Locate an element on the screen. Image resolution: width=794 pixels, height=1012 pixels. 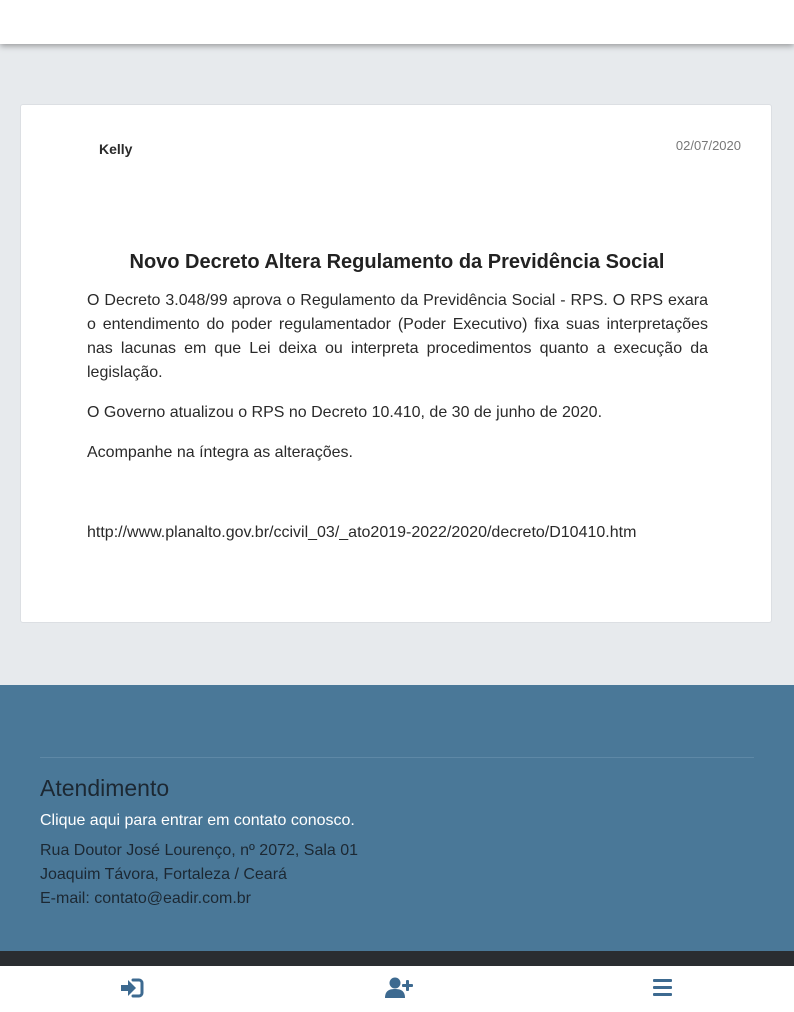
menu-button is located at coordinates (666, 989).